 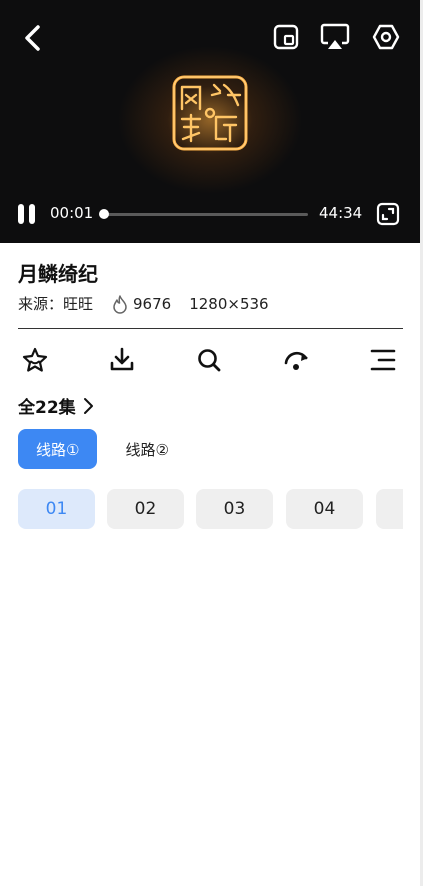 What do you see at coordinates (152, 303) in the screenshot?
I see `view-count: 9676` at bounding box center [152, 303].